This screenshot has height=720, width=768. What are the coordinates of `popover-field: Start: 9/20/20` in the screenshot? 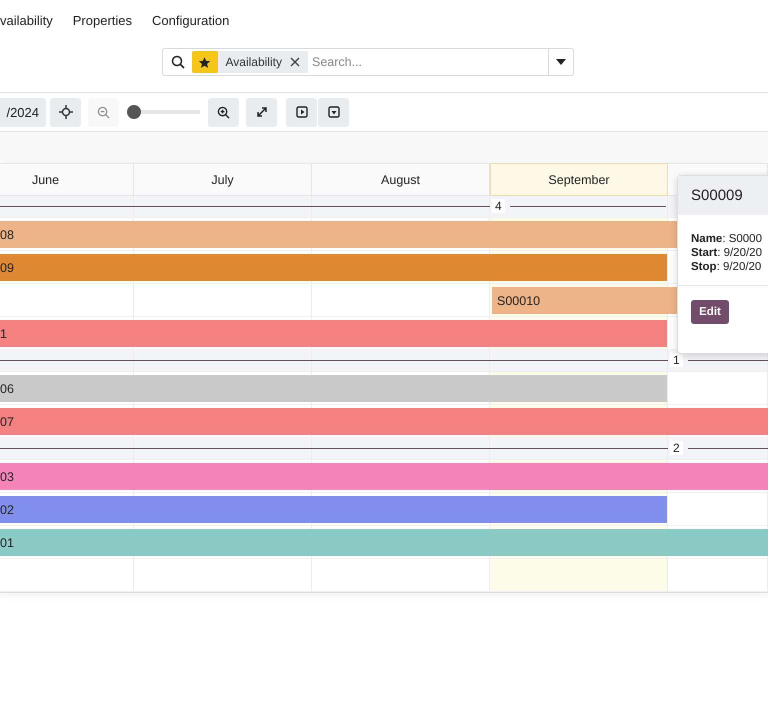 It's located at (729, 253).